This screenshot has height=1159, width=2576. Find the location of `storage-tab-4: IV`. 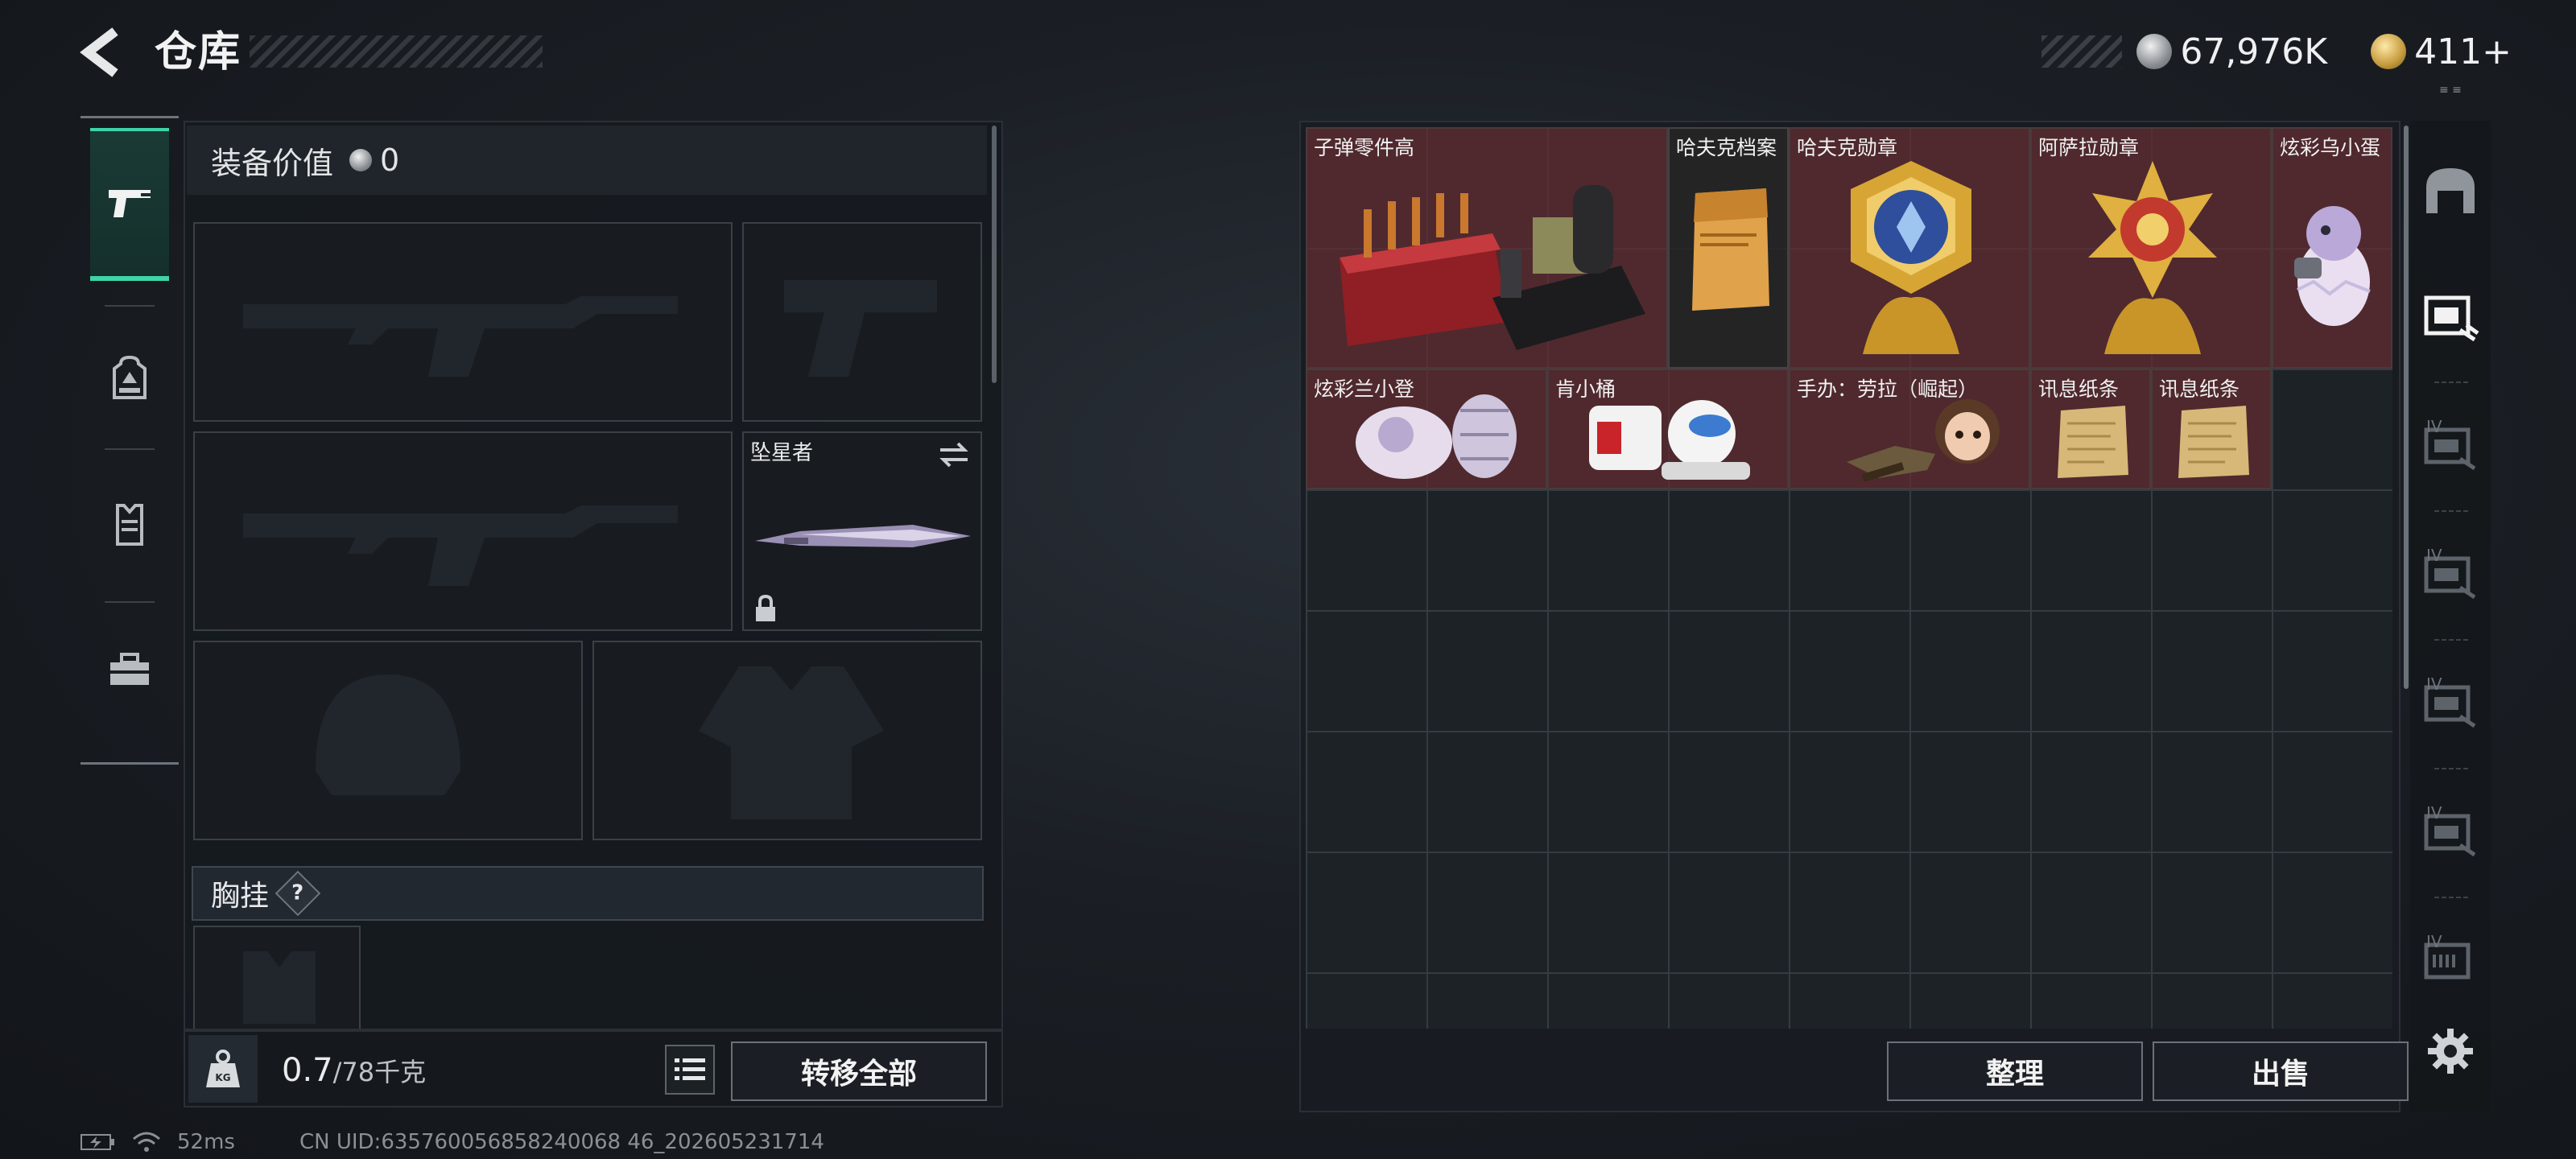

storage-tab-4: IV is located at coordinates (2450, 704).